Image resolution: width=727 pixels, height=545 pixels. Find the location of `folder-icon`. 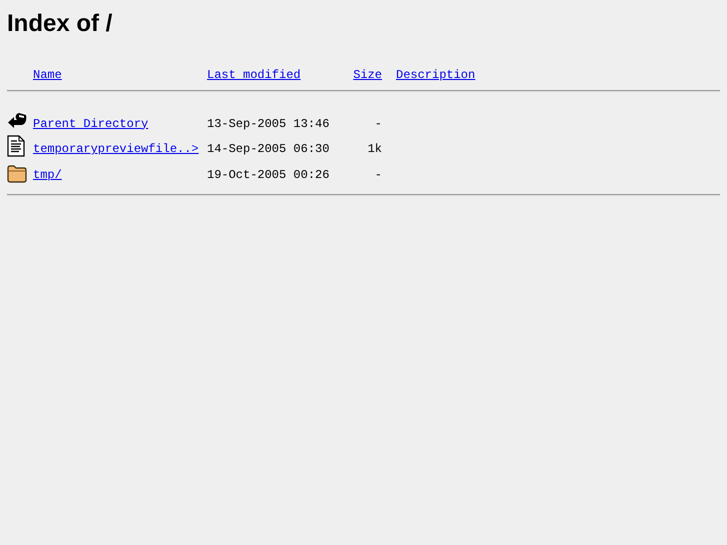

folder-icon is located at coordinates (17, 173).